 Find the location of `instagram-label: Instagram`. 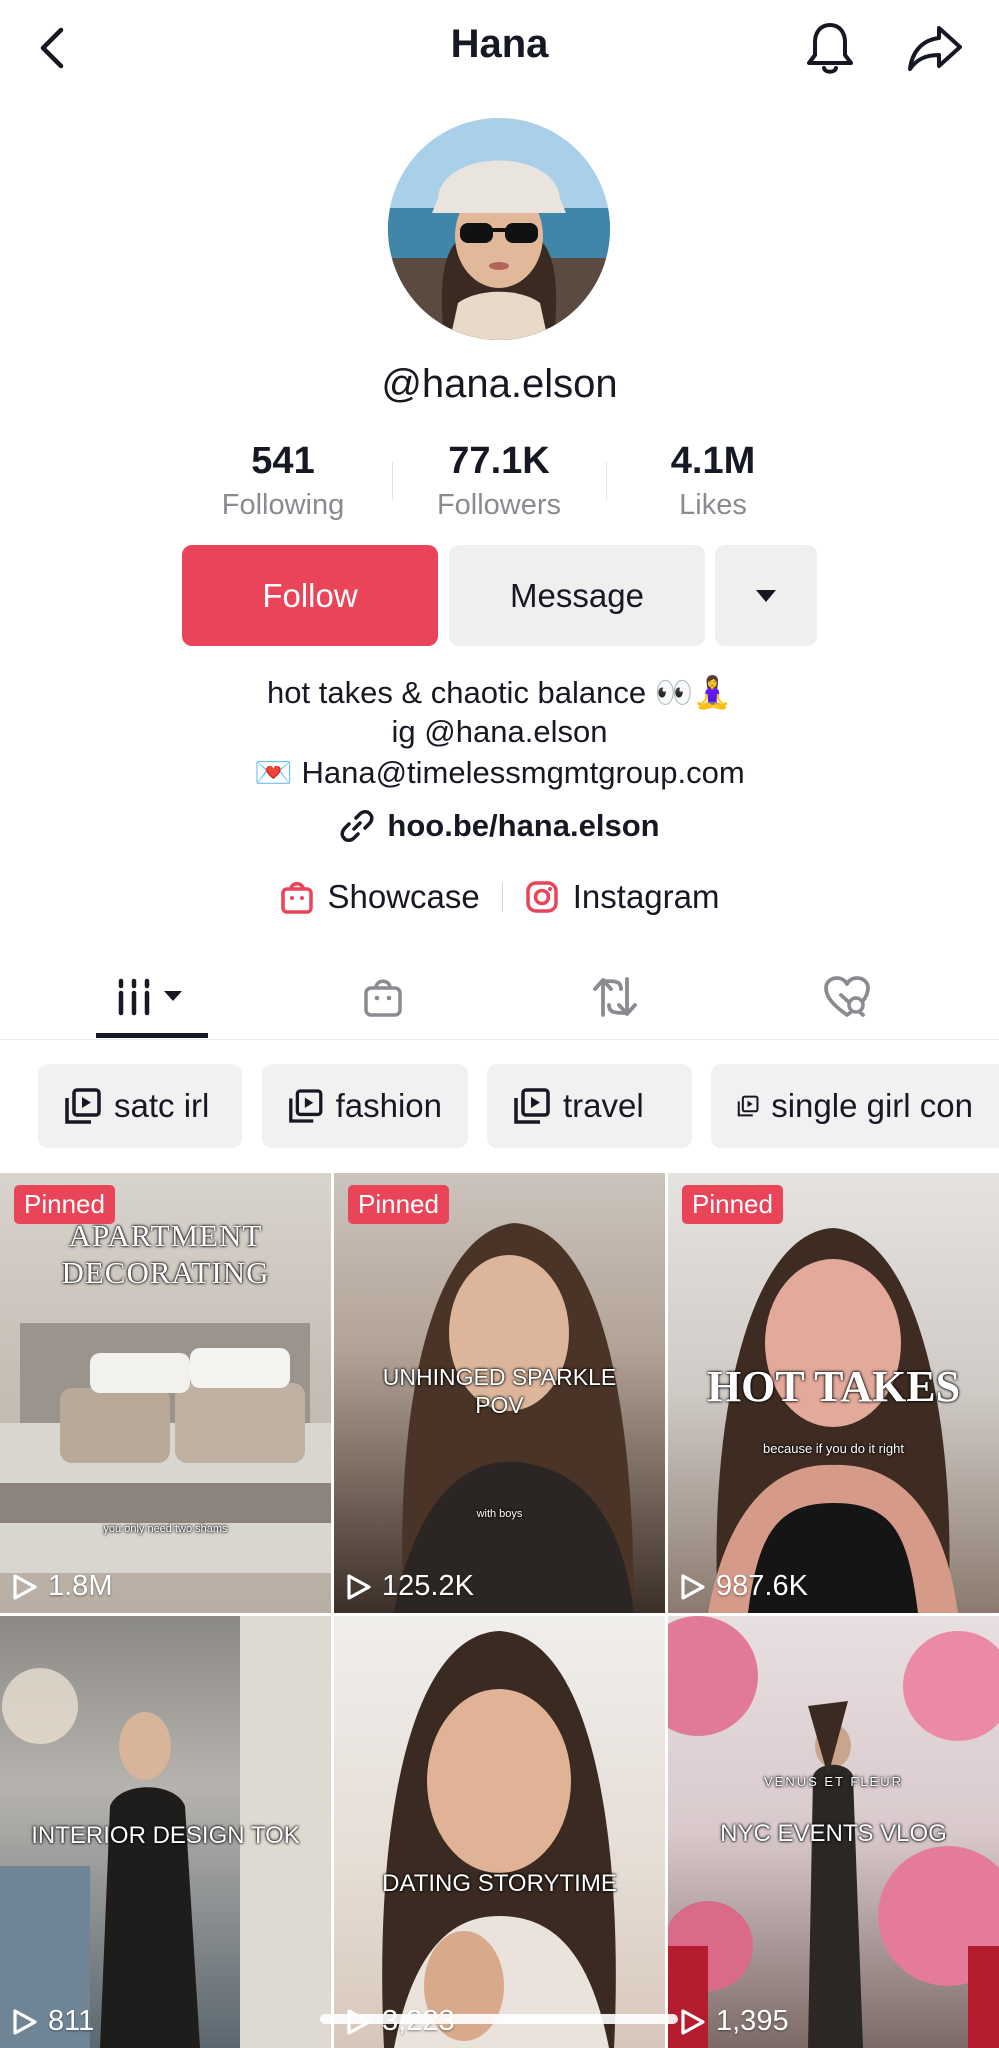

instagram-label: Instagram is located at coordinates (646, 896).